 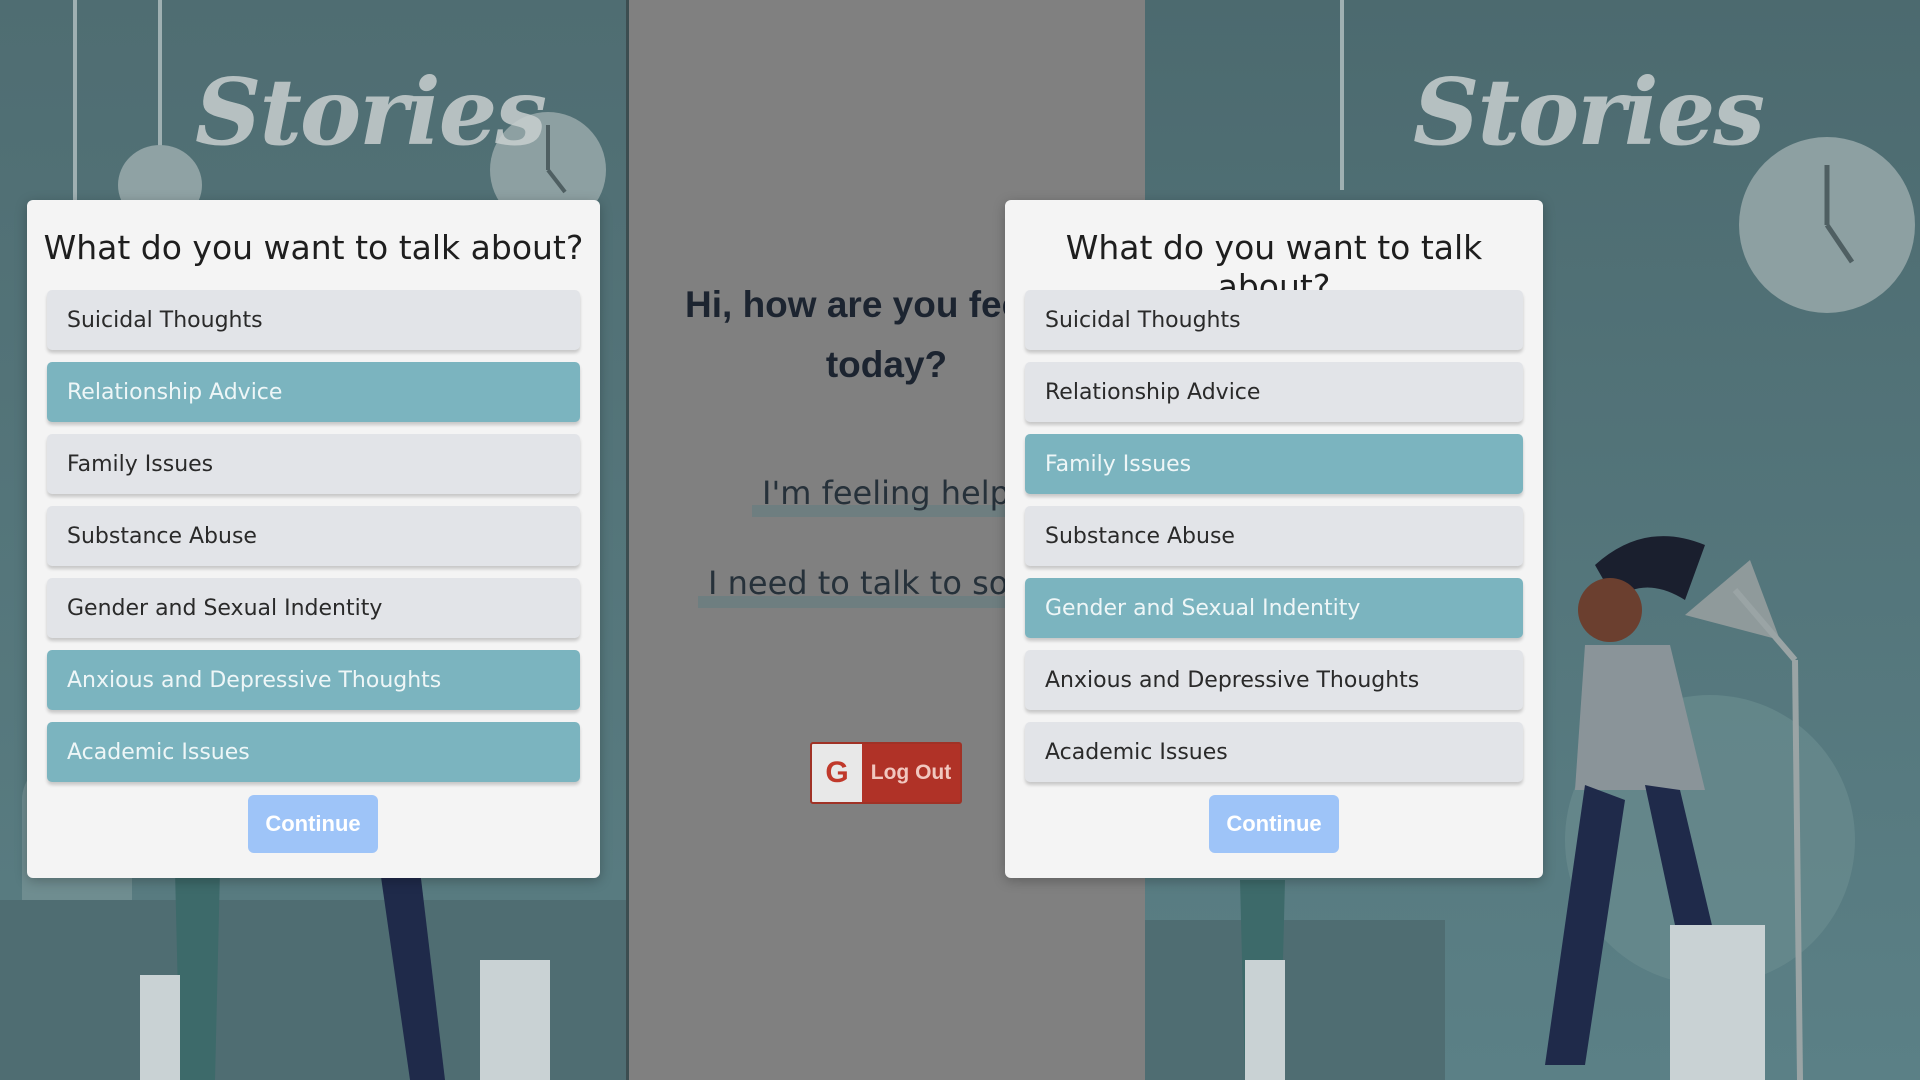 What do you see at coordinates (1827, 225) in the screenshot?
I see `clock-icon` at bounding box center [1827, 225].